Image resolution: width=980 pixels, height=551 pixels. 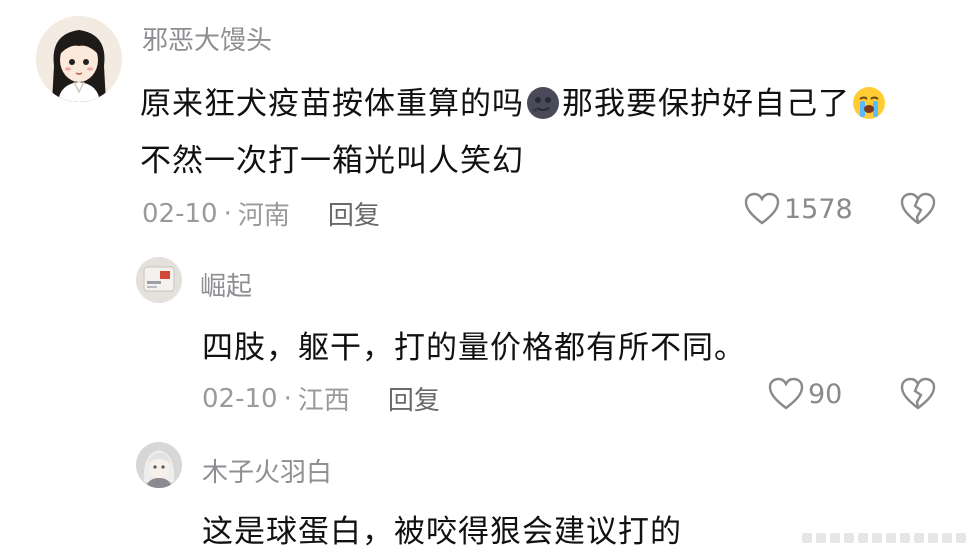 What do you see at coordinates (267, 470) in the screenshot?
I see `username: 木子火羽白` at bounding box center [267, 470].